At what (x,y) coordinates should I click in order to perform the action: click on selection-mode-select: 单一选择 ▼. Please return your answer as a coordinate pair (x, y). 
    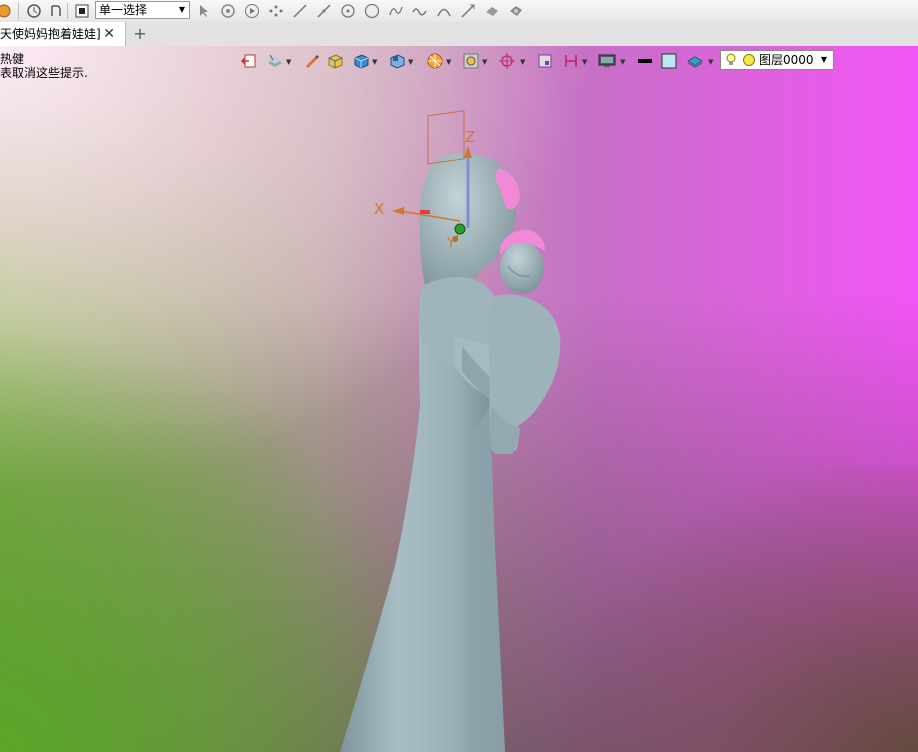
    Looking at the image, I should click on (142, 10).